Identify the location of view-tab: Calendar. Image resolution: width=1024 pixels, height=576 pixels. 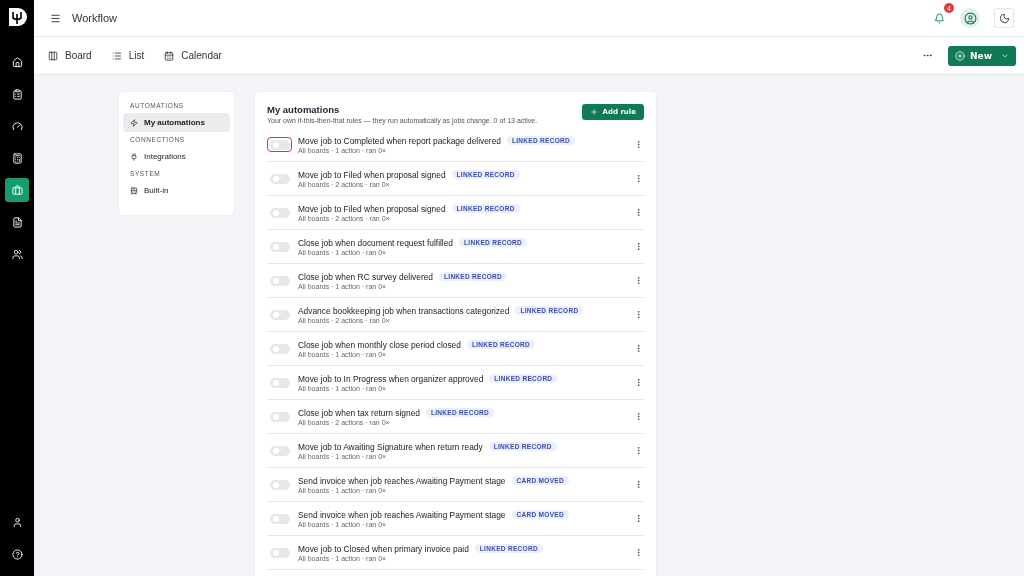
(193, 55).